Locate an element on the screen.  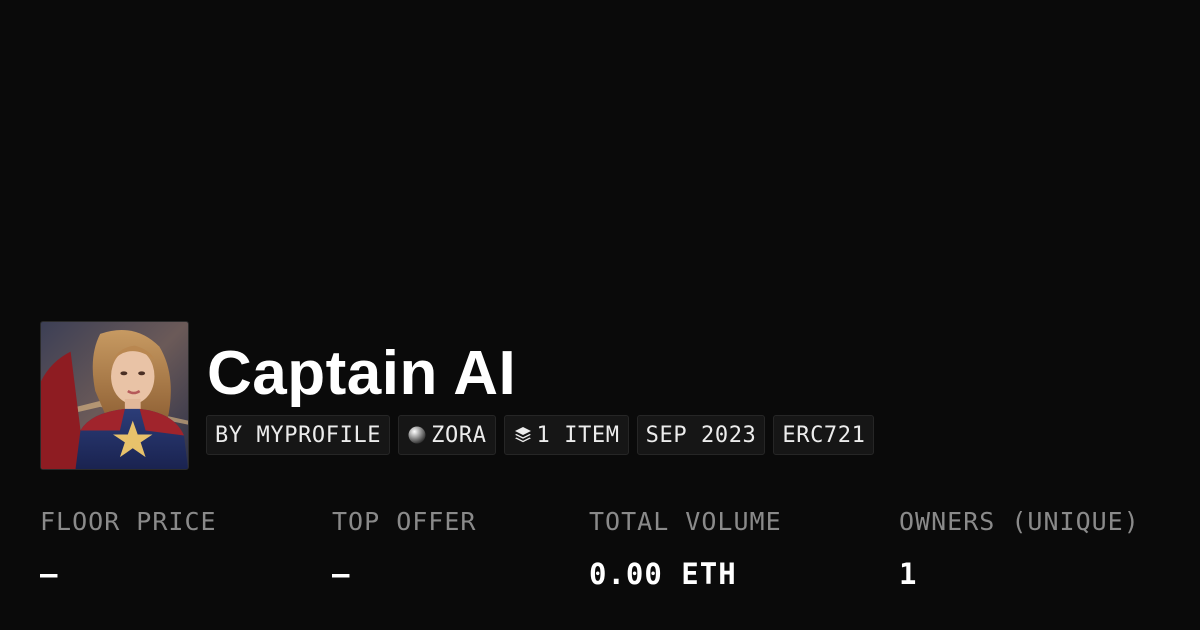
stat-label: OWNERS (UNIQUE) is located at coordinates (1019, 521).